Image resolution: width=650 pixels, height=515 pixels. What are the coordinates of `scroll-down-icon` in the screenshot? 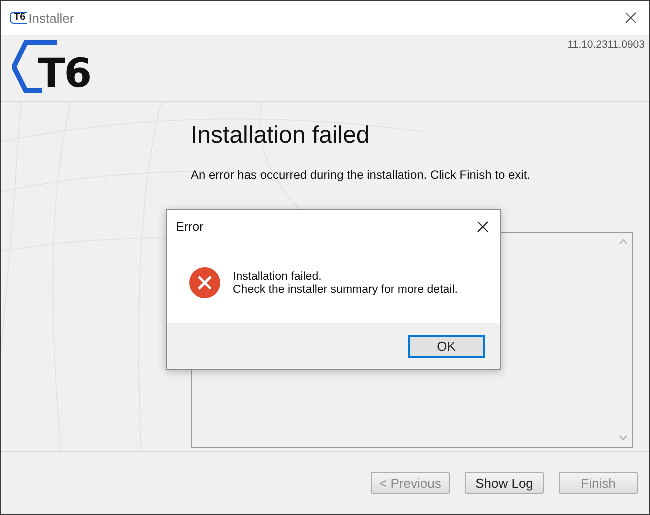 It's located at (623, 438).